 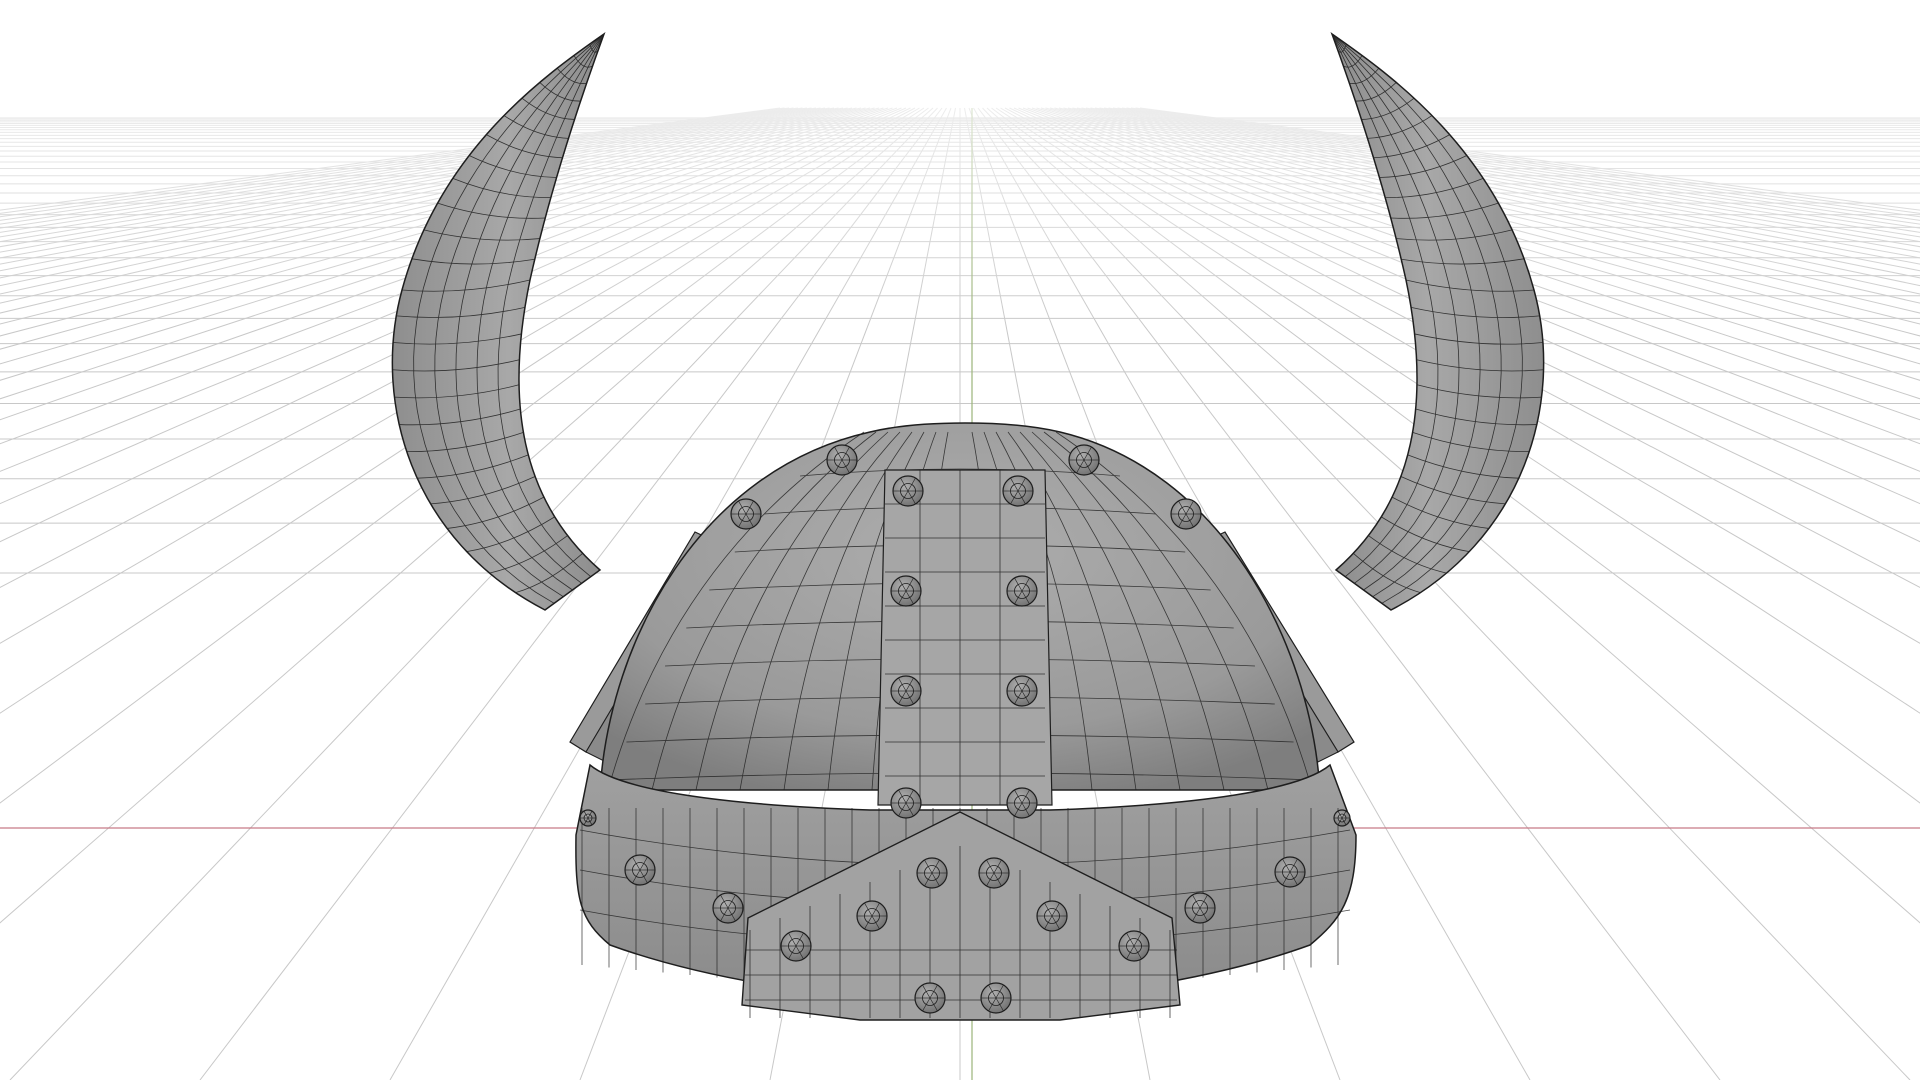 What do you see at coordinates (965, 637) in the screenshot?
I see `center-band` at bounding box center [965, 637].